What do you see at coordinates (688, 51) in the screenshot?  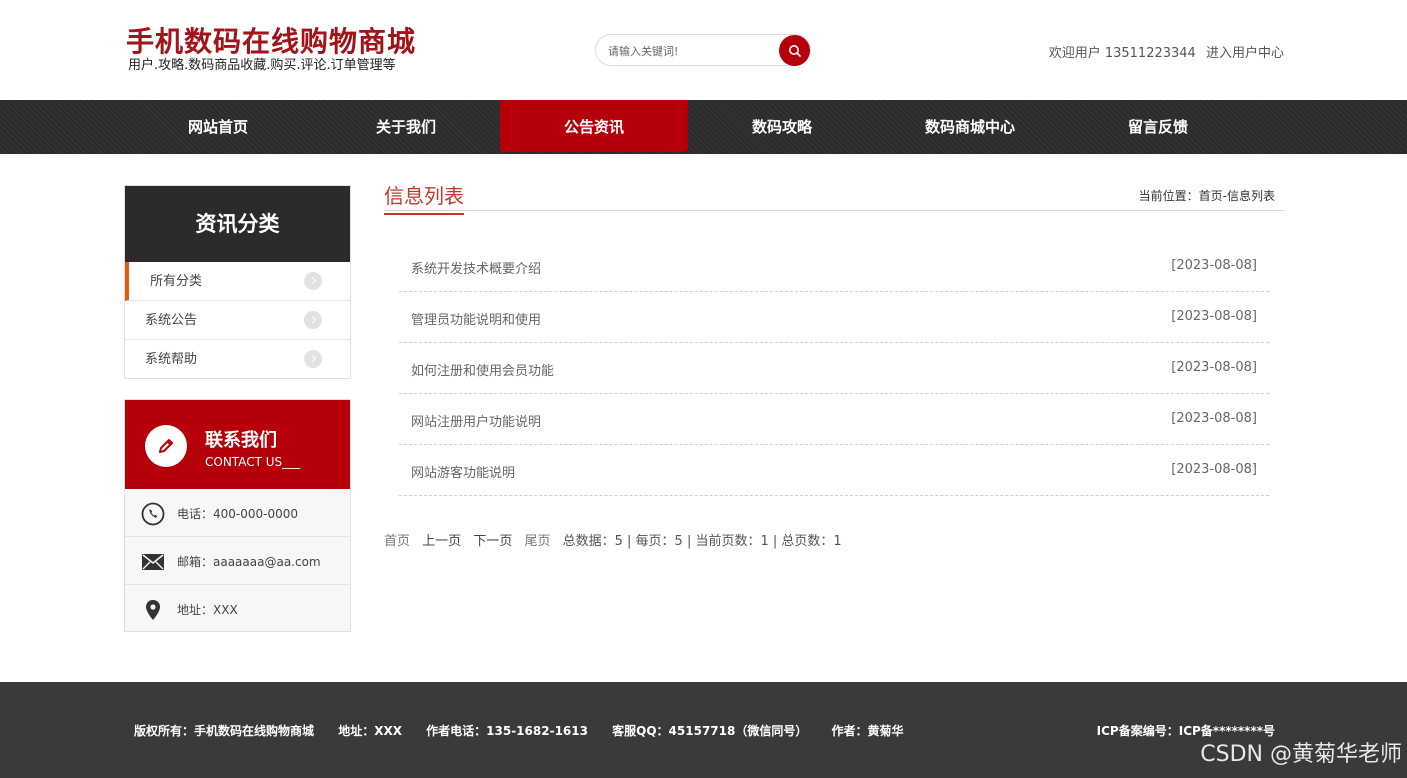 I see `search-input` at bounding box center [688, 51].